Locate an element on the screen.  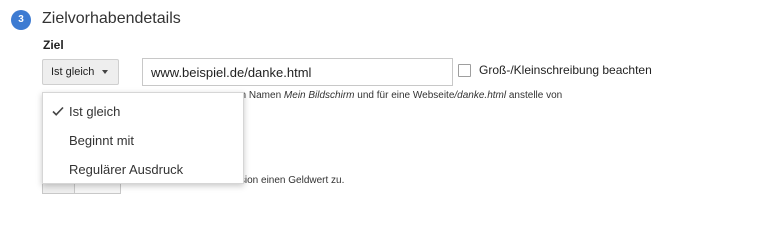
value-description: ersion einen Geldwert zu. is located at coordinates (288, 180).